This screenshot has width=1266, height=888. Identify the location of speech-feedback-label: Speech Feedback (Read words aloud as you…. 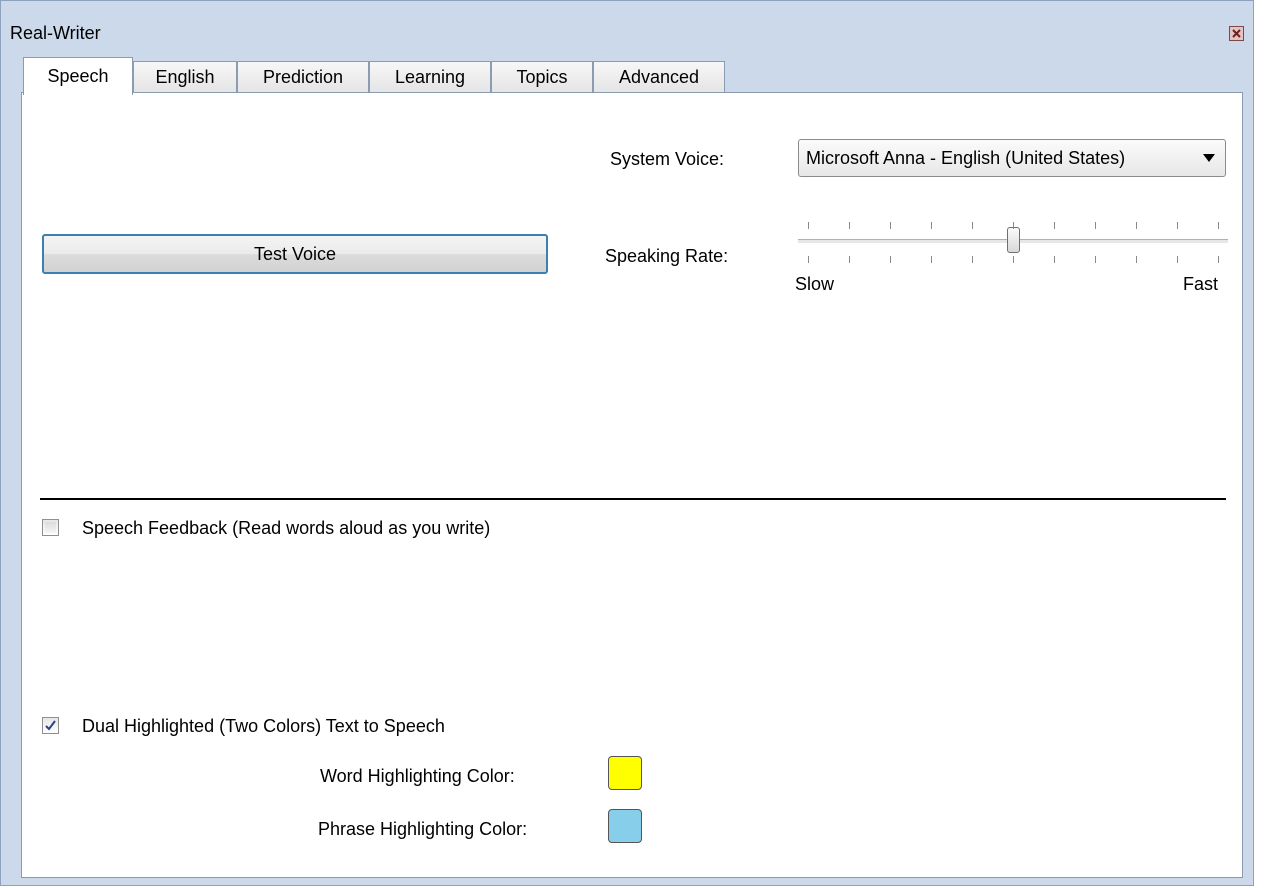
(286, 528).